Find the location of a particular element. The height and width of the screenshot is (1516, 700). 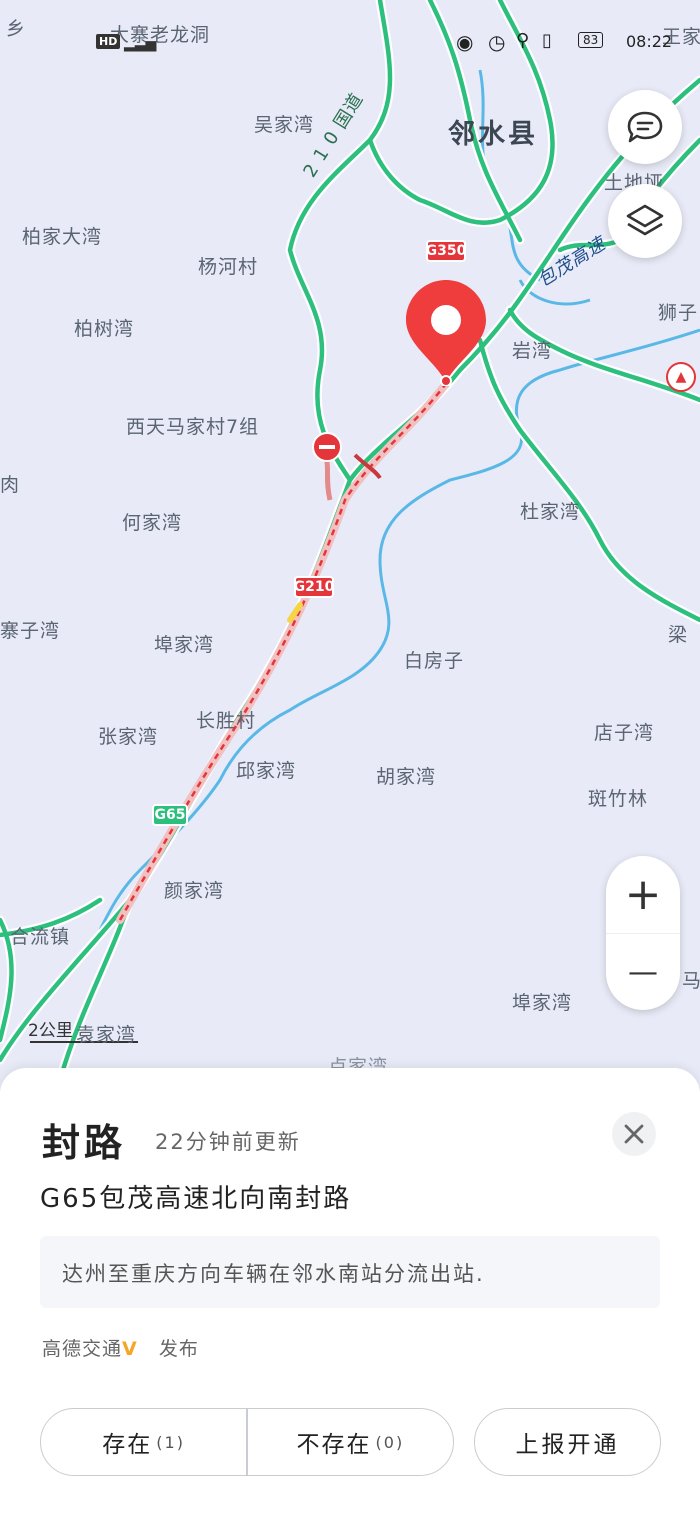

exists-button: 存在 (1) is located at coordinates (143, 1442).